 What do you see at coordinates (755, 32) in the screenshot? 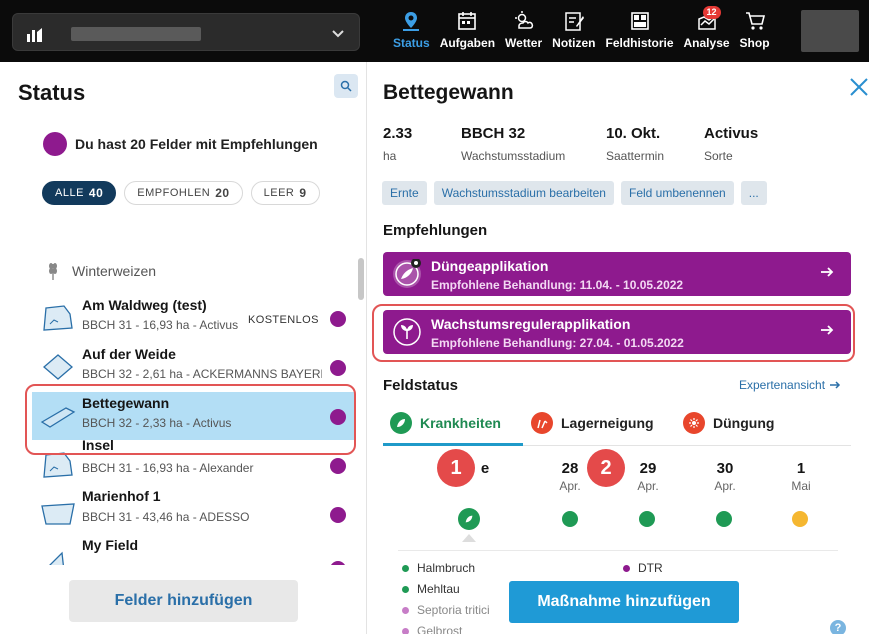
I see `nav-shop: Shop` at bounding box center [755, 32].